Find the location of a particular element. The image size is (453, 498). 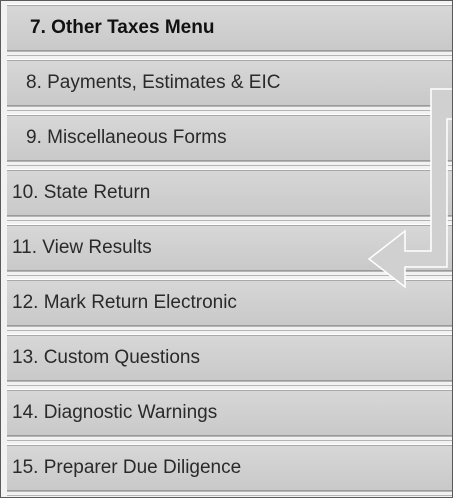

menu-item-view-results: 11. View Results is located at coordinates (229, 250).